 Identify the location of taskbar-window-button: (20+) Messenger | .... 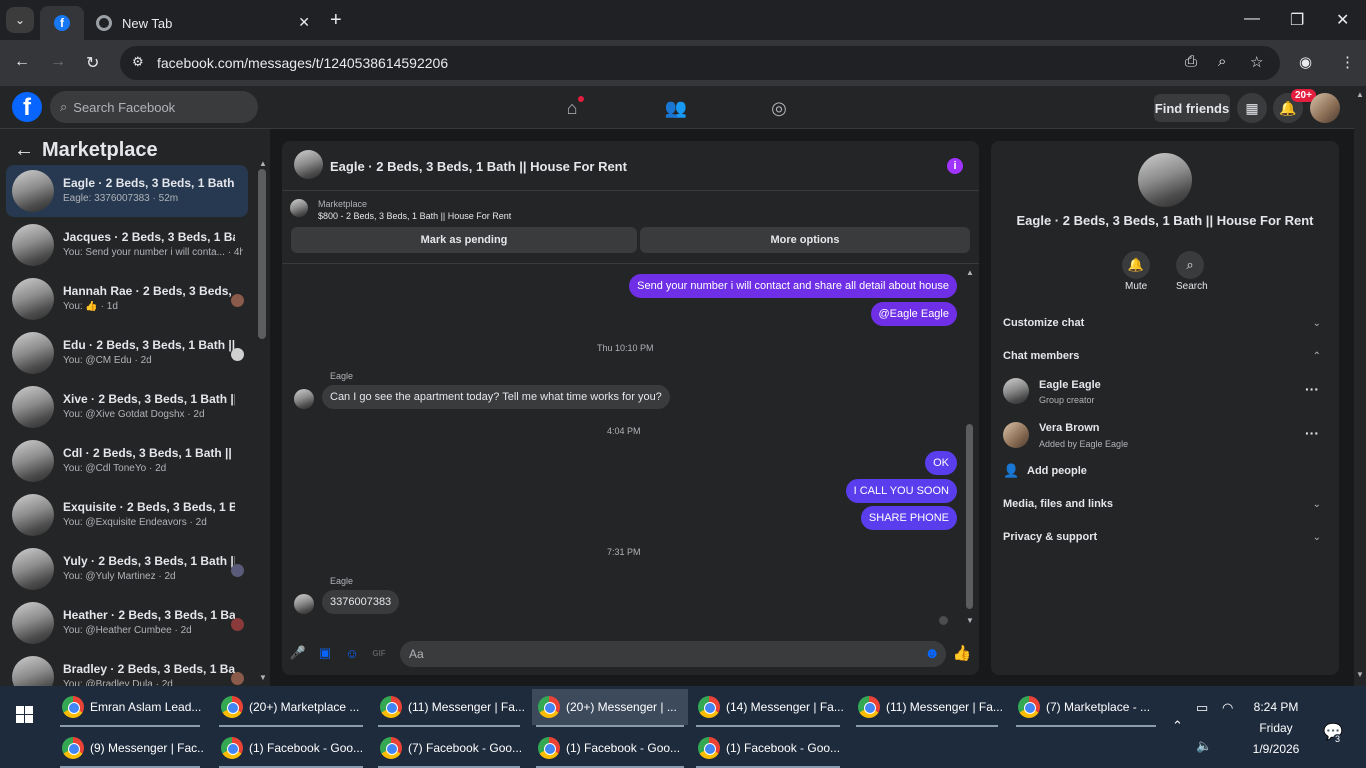
(610, 707).